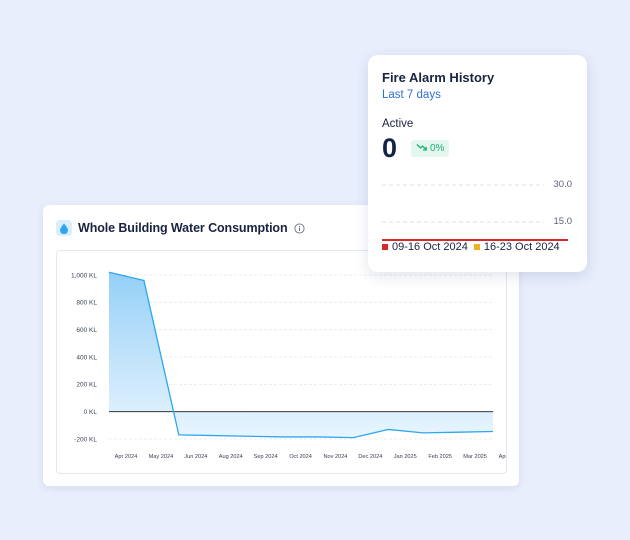 The image size is (630, 540). What do you see at coordinates (440, 457) in the screenshot?
I see `x-tick-label: Feb 2025` at bounding box center [440, 457].